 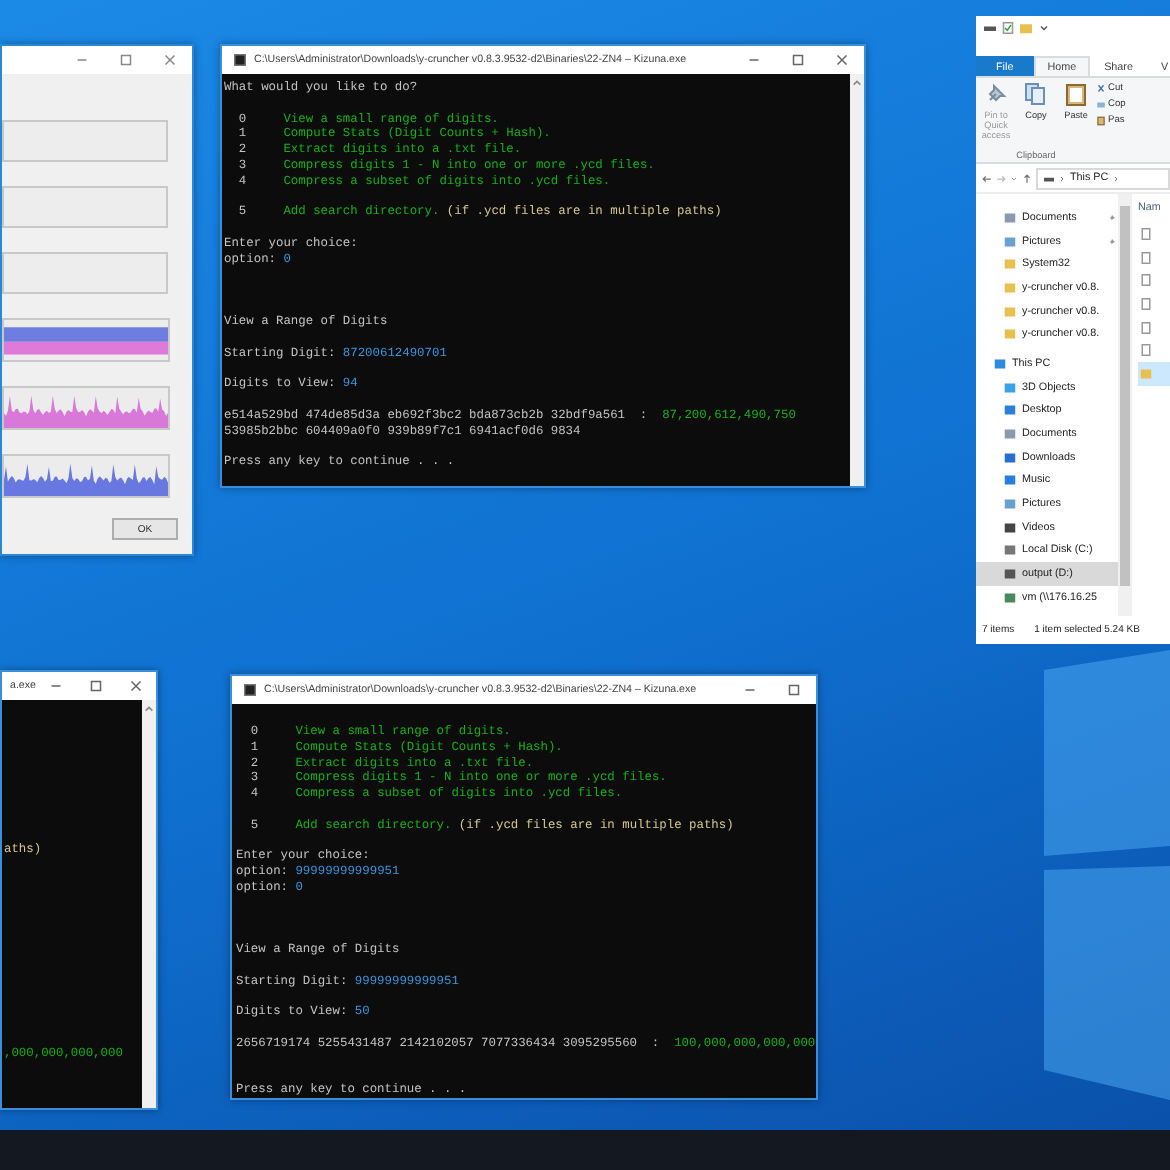 What do you see at coordinates (987, 178) in the screenshot?
I see `back-icon` at bounding box center [987, 178].